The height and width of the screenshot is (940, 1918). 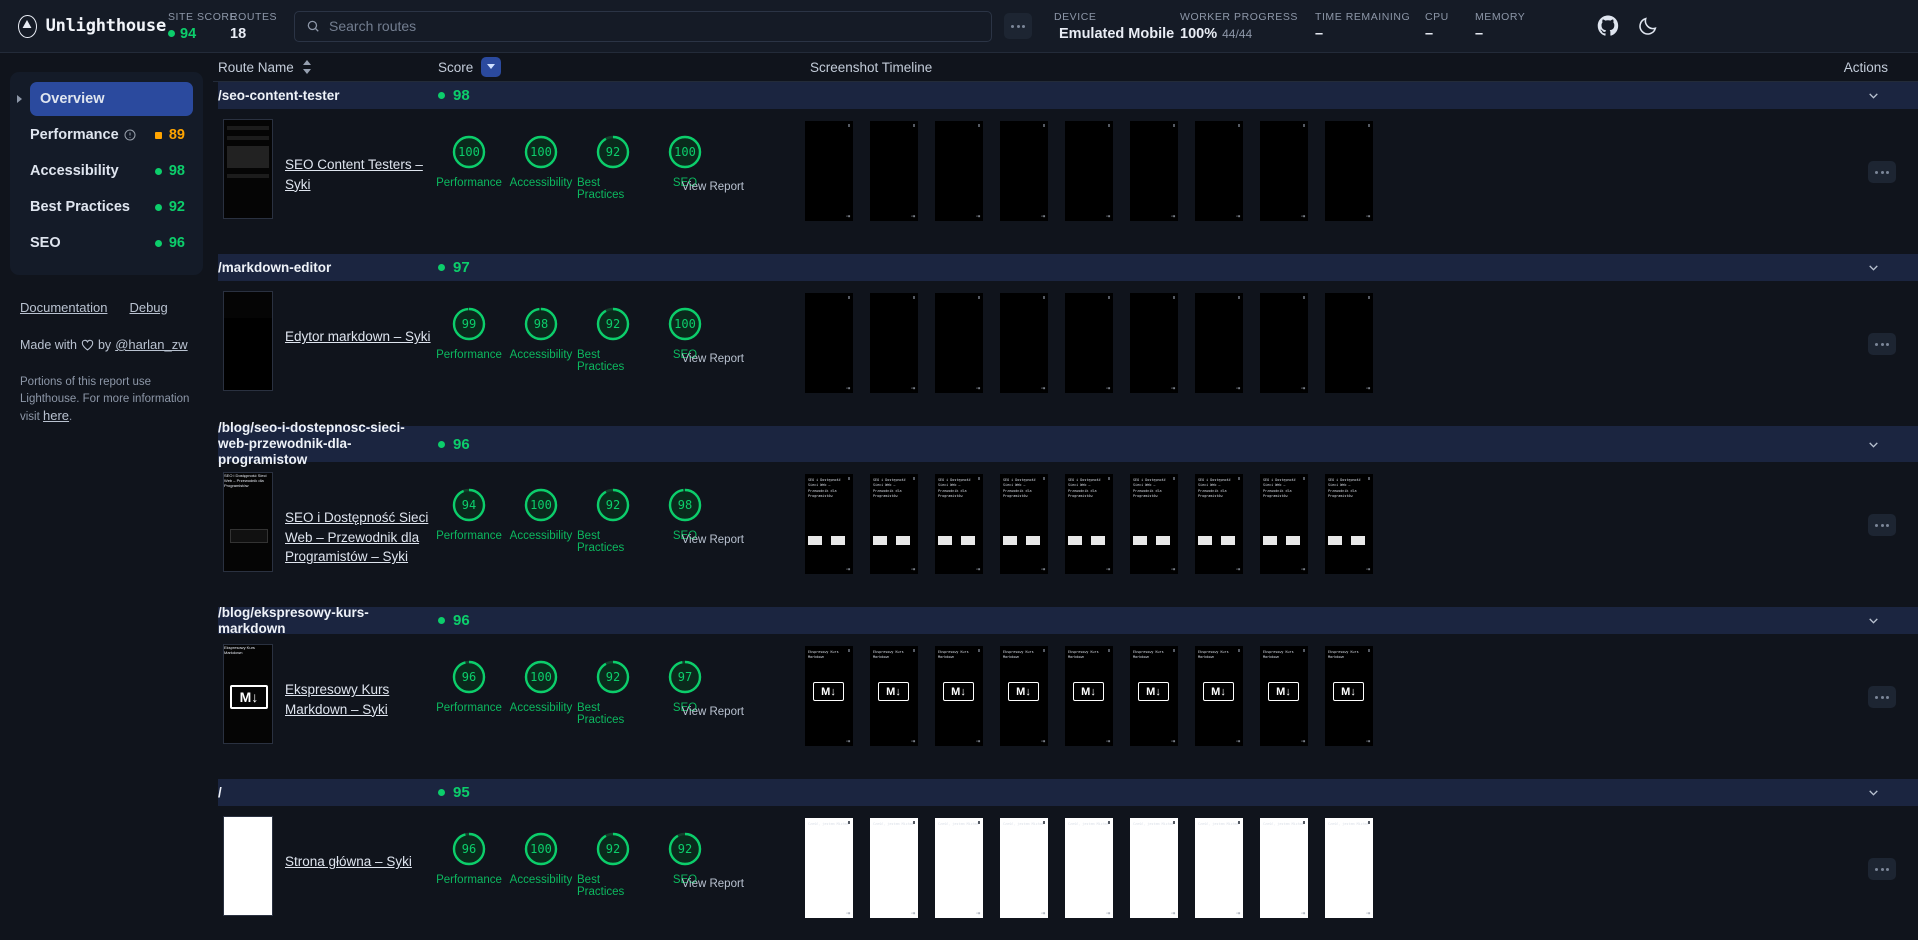 I want to click on route-title-link: Ekspresowy Kurs Markdown – Syki, so click(x=337, y=699).